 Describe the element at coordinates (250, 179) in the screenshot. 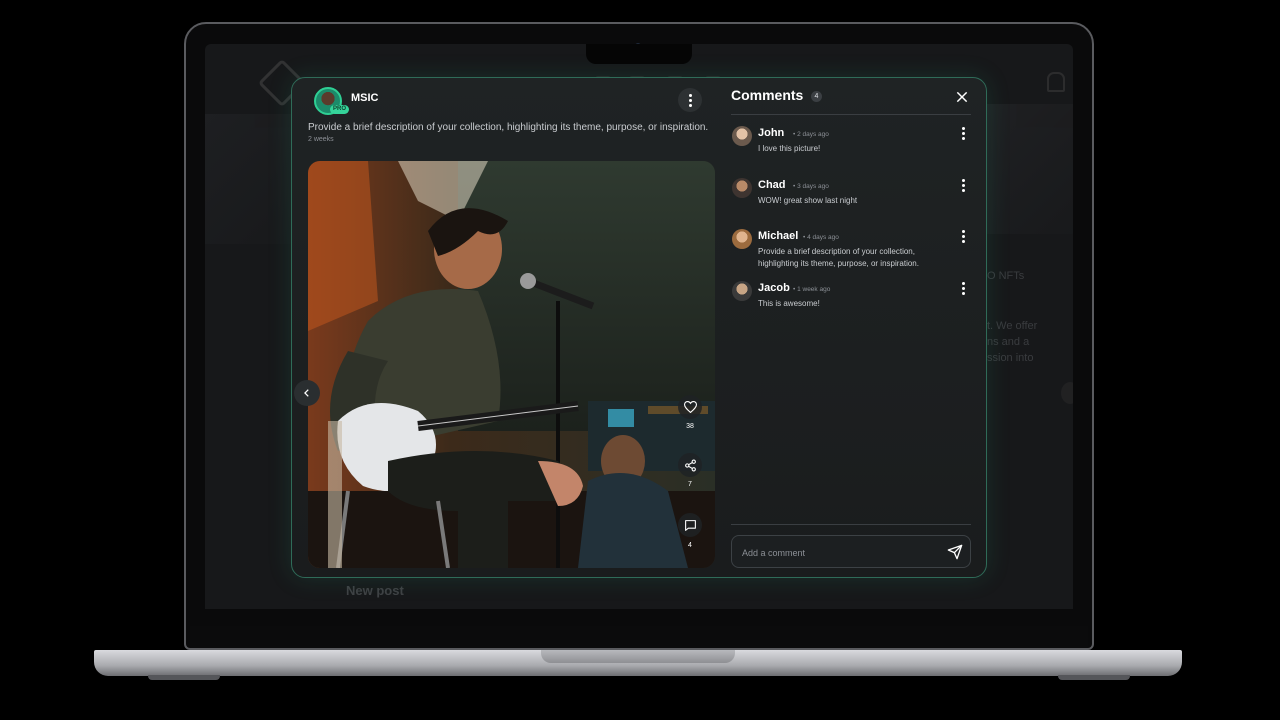

I see `background-image-left` at that location.